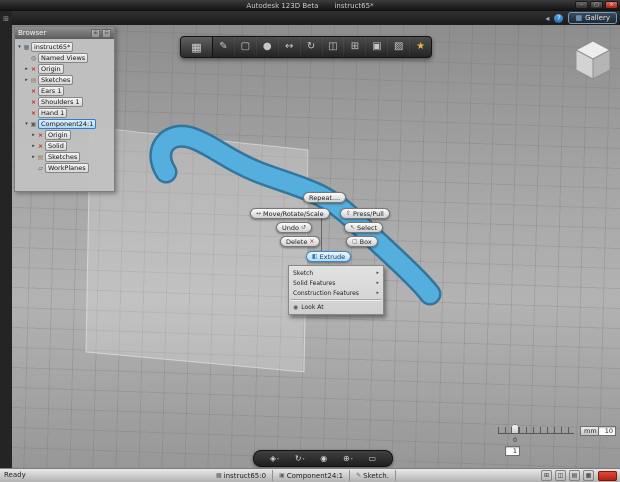 The height and width of the screenshot is (482, 620). What do you see at coordinates (354, 5) in the screenshot?
I see `document-title: instruct65*` at bounding box center [354, 5].